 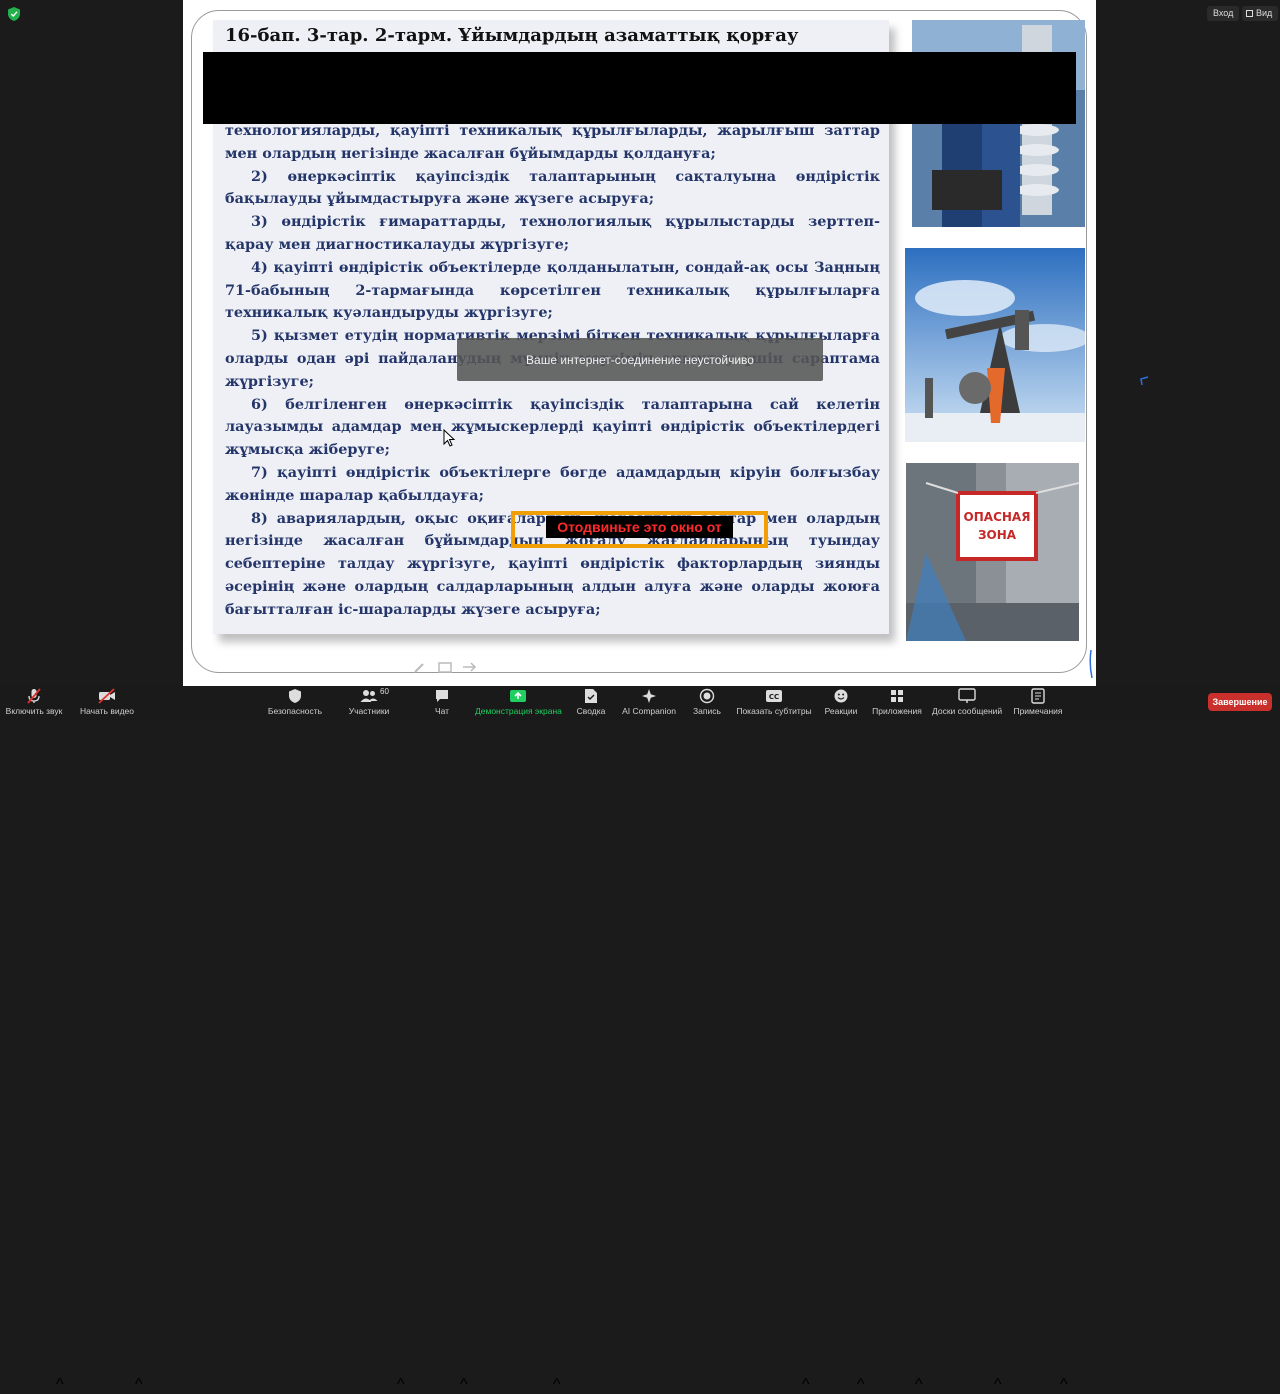 I want to click on reactions-label: Реакции, so click(x=841, y=711).